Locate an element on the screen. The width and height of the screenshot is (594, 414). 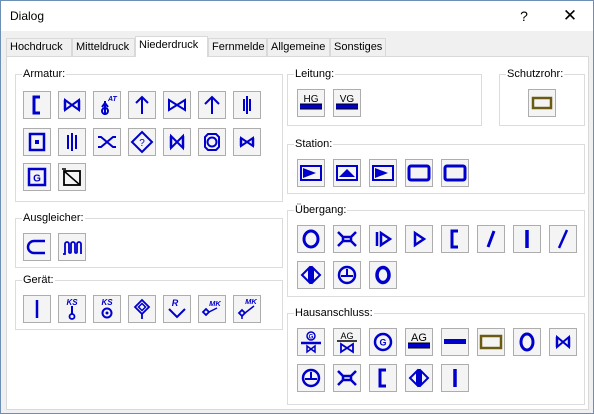
wave-compensator-icon is located at coordinates (72, 248).